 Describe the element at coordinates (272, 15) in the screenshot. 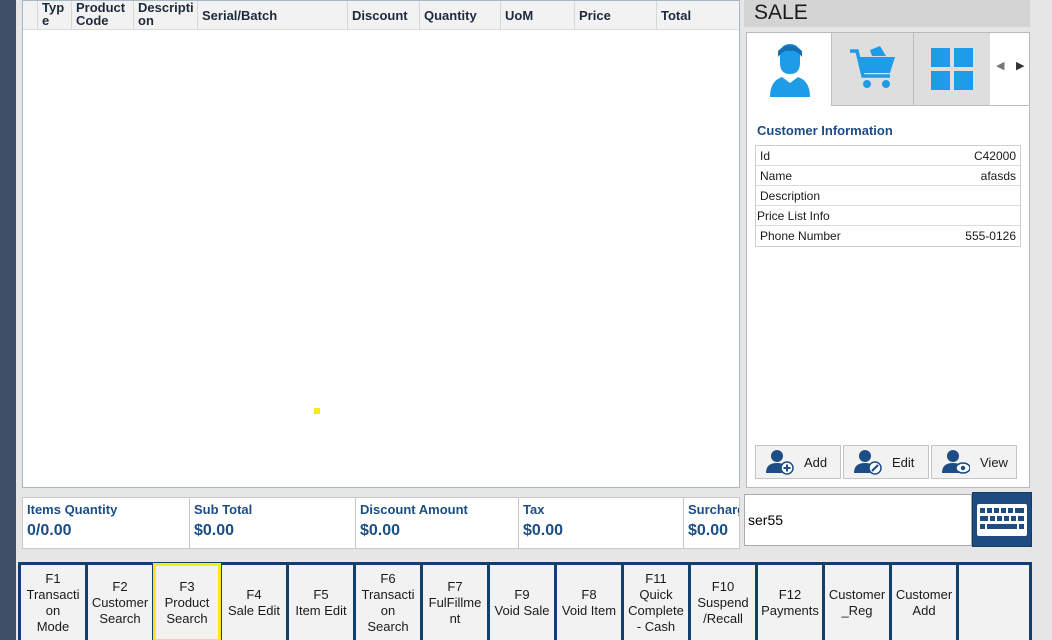

I see `column-serial-batch: Serial/Batch` at that location.